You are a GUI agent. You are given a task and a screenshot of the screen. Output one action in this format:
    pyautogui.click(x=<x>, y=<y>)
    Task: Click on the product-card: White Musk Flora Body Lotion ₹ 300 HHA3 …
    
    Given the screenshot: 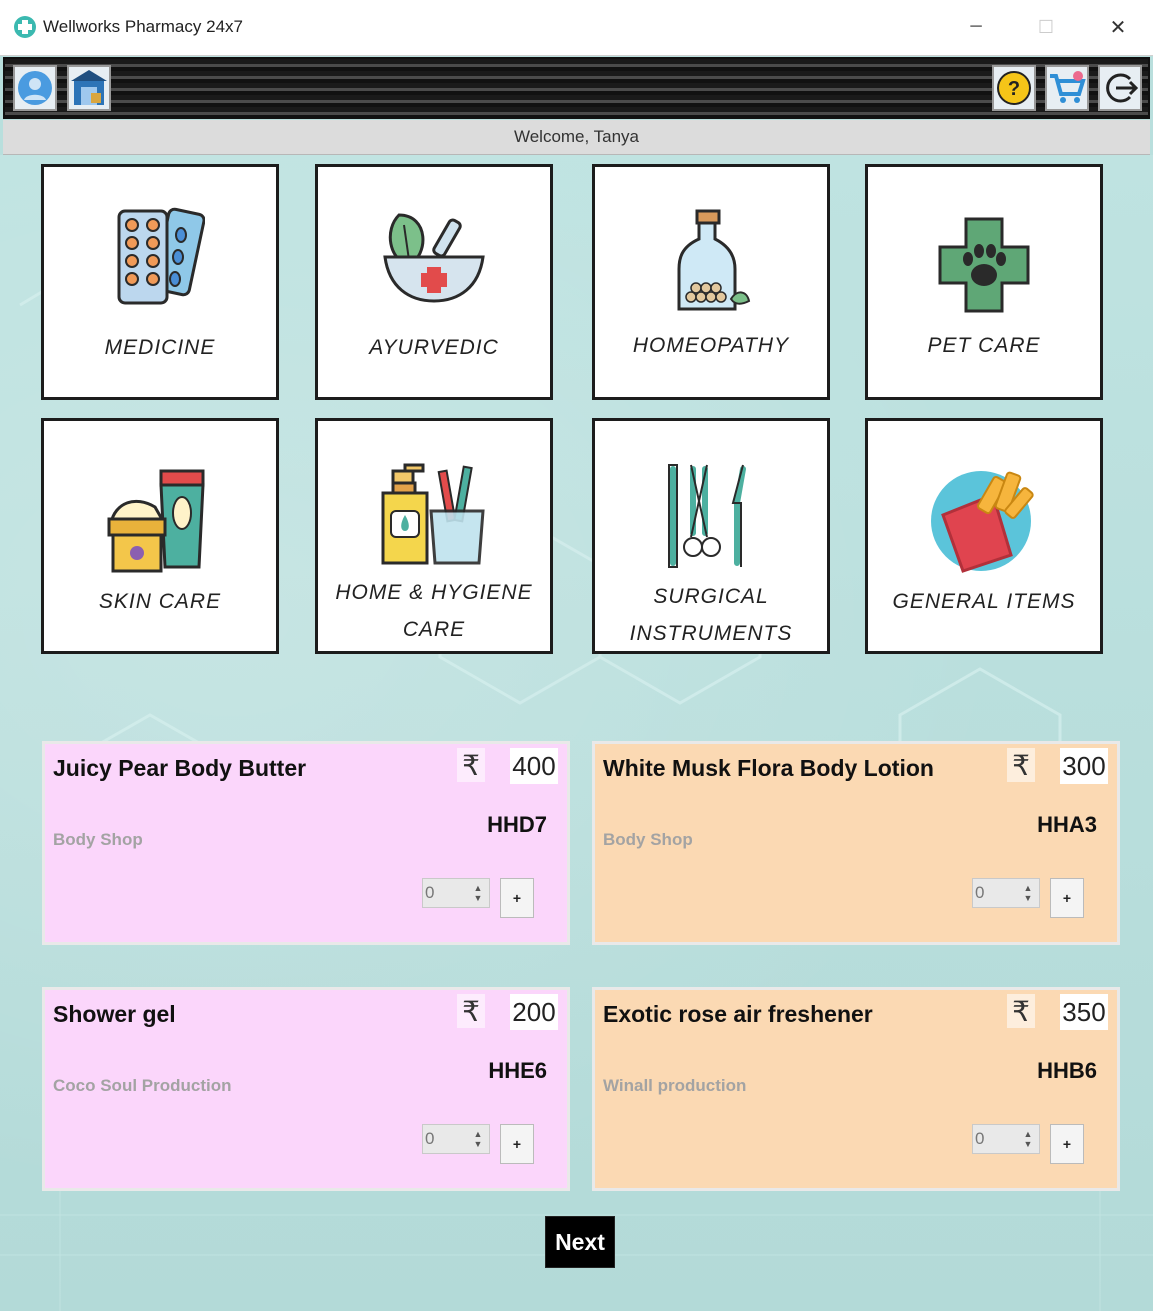 What is the action you would take?
    pyautogui.click(x=856, y=843)
    